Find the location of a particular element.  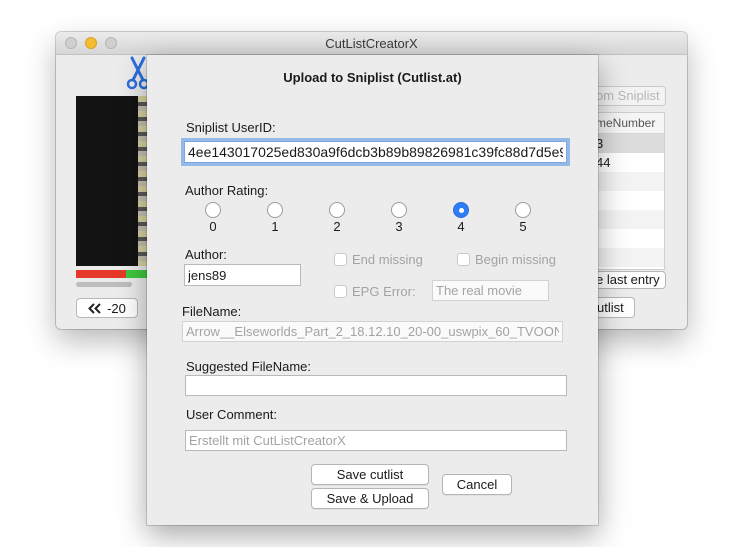

suggested-filename-field is located at coordinates (376, 385).